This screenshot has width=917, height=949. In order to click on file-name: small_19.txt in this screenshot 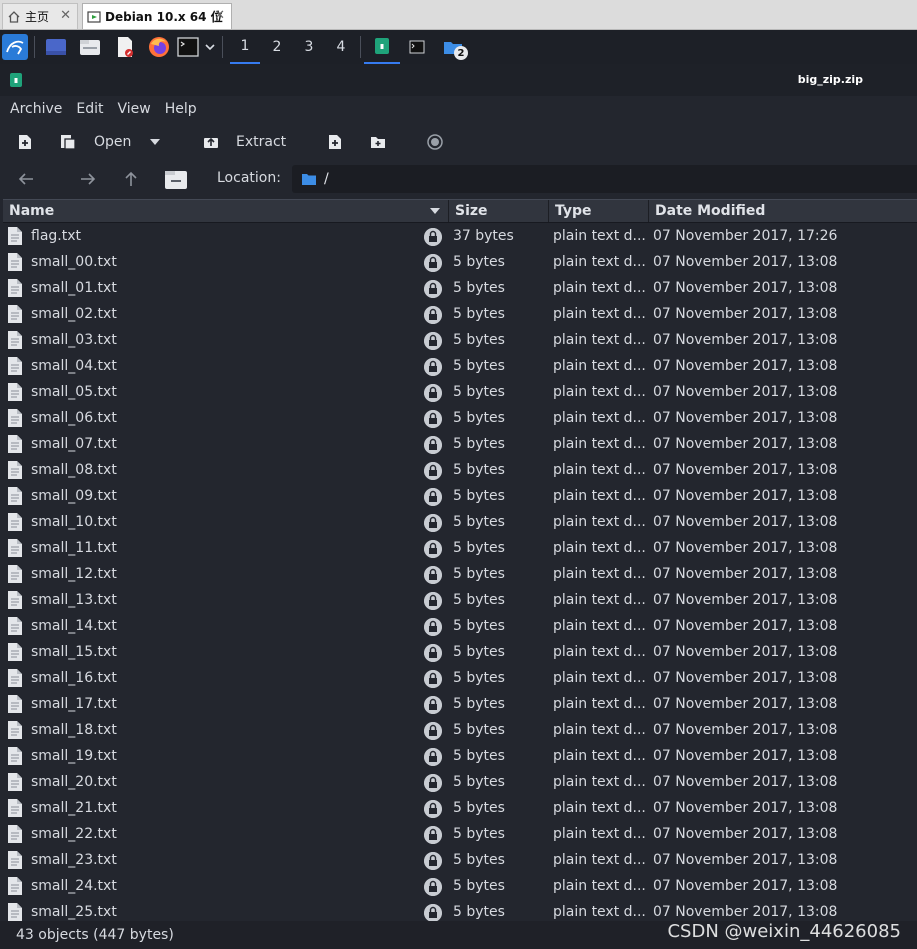, I will do `click(74, 756)`.